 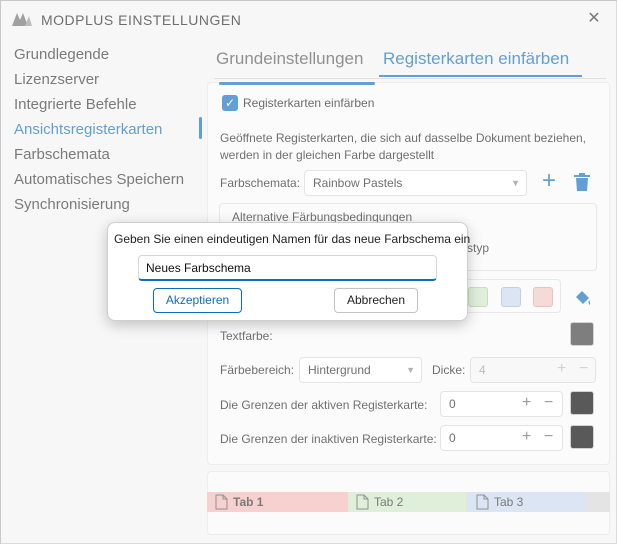 What do you see at coordinates (376, 300) in the screenshot?
I see `cancel-button: Abbrechen` at bounding box center [376, 300].